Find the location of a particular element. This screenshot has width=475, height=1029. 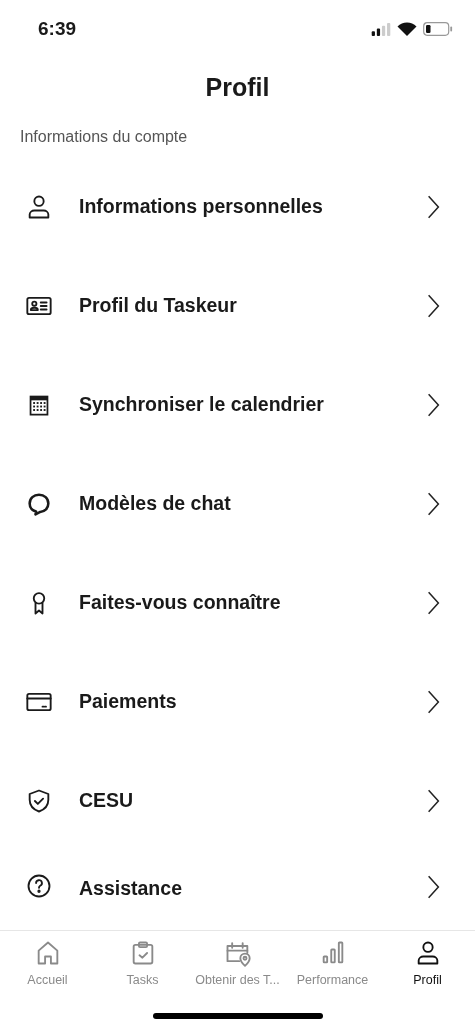

section-label: Informations du compte is located at coordinates (104, 137).